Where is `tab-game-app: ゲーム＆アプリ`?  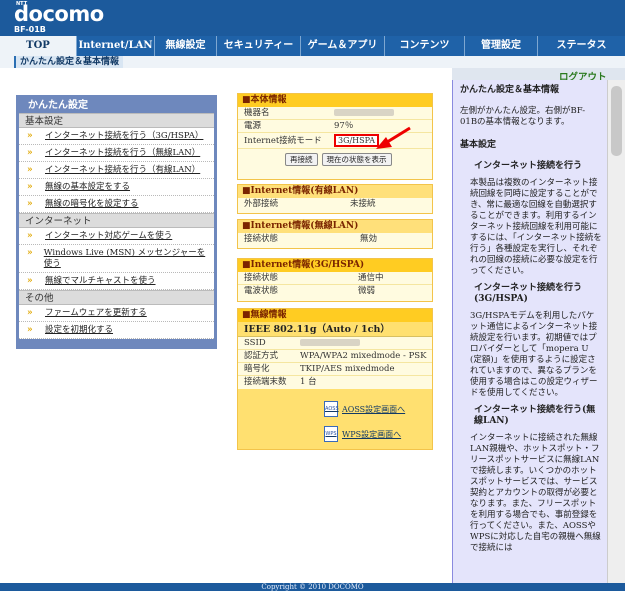
tab-game-app: ゲーム＆アプリ is located at coordinates (342, 46).